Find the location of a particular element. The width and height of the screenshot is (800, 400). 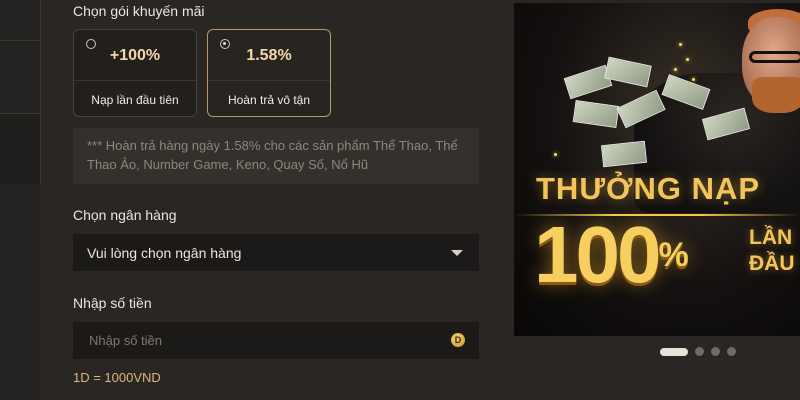

promo-option-unlimited-rebate: 1.58% Hoàn trả vô tận is located at coordinates (269, 73).